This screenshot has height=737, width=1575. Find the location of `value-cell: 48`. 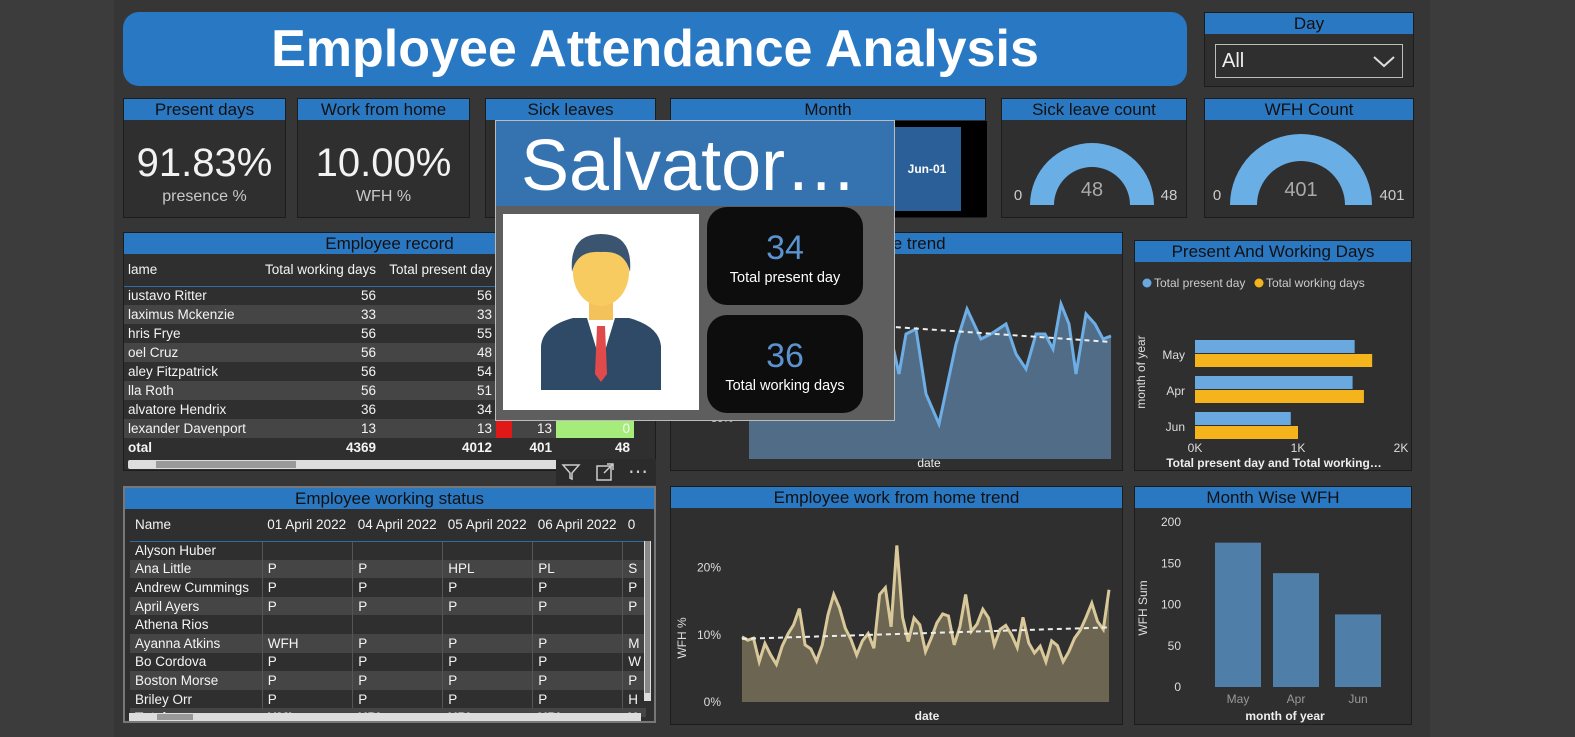

value-cell: 48 is located at coordinates (438, 352).